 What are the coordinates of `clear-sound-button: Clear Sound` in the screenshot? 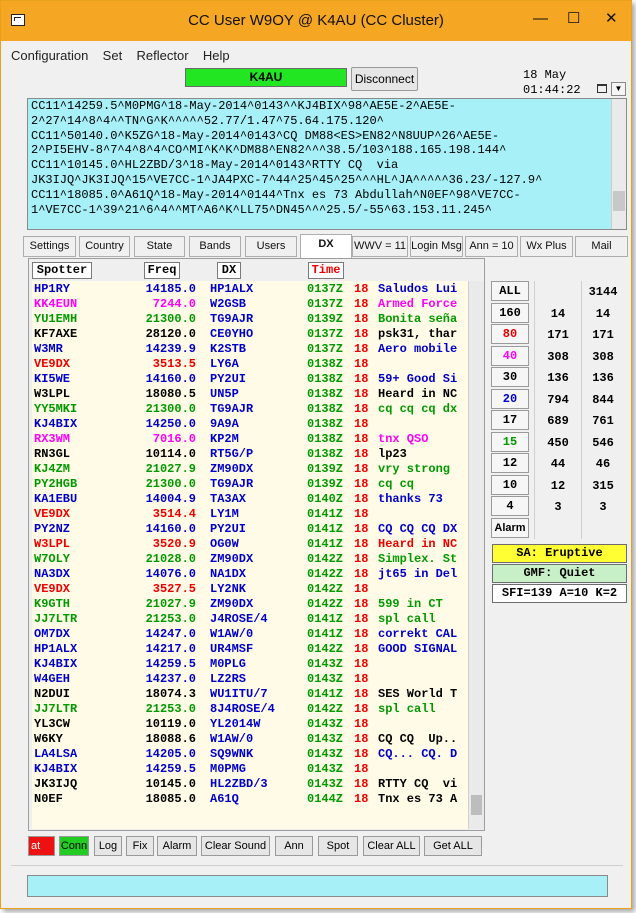 It's located at (235, 846).